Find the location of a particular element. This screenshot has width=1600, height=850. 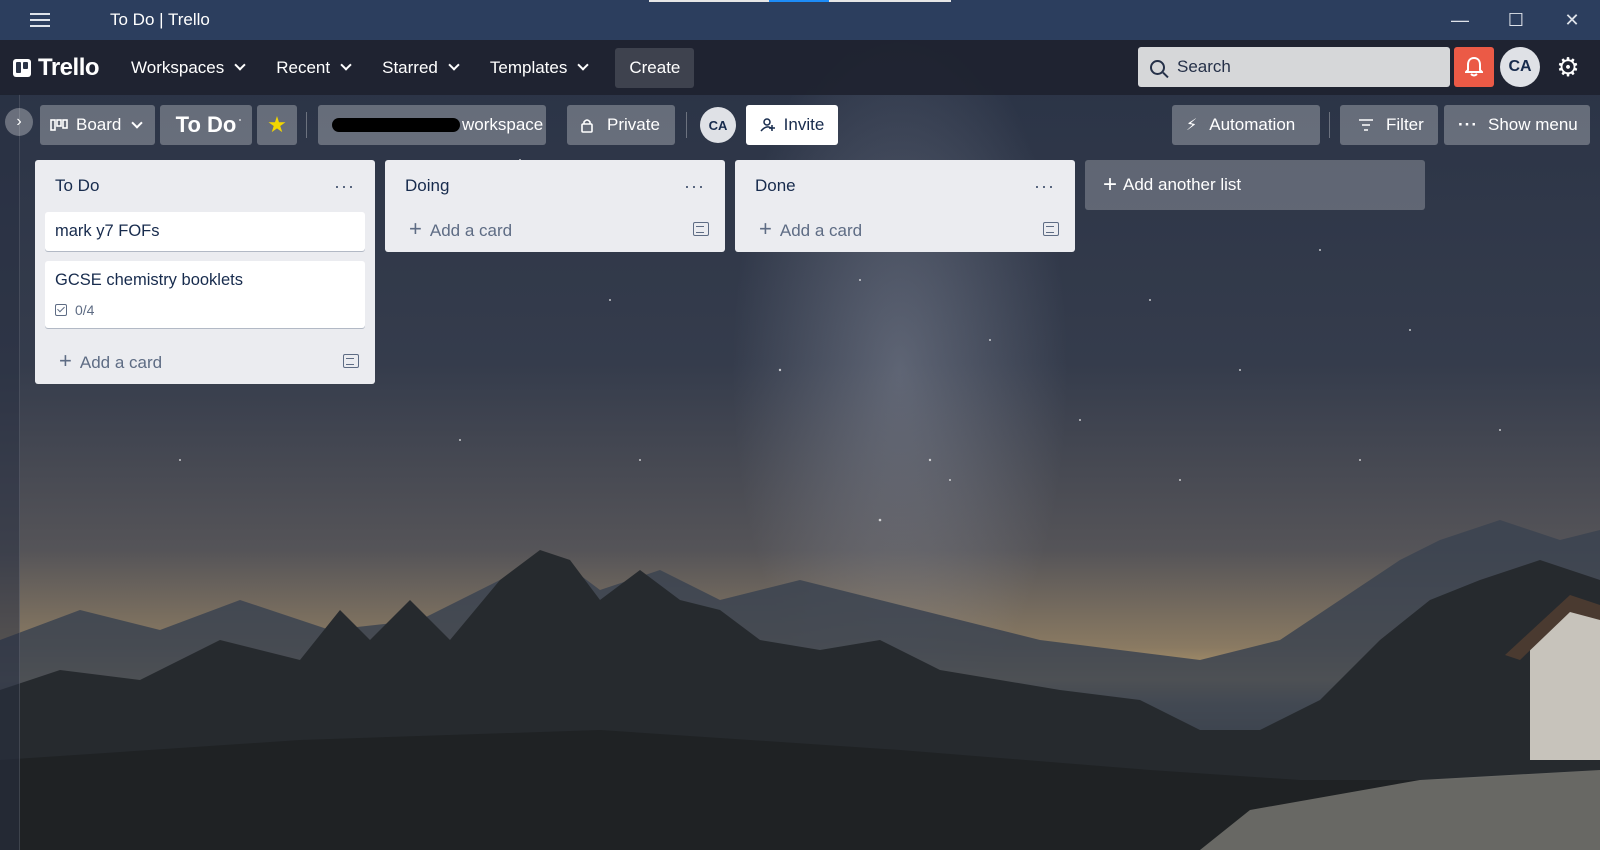

window-menu-button is located at coordinates (40, 20).